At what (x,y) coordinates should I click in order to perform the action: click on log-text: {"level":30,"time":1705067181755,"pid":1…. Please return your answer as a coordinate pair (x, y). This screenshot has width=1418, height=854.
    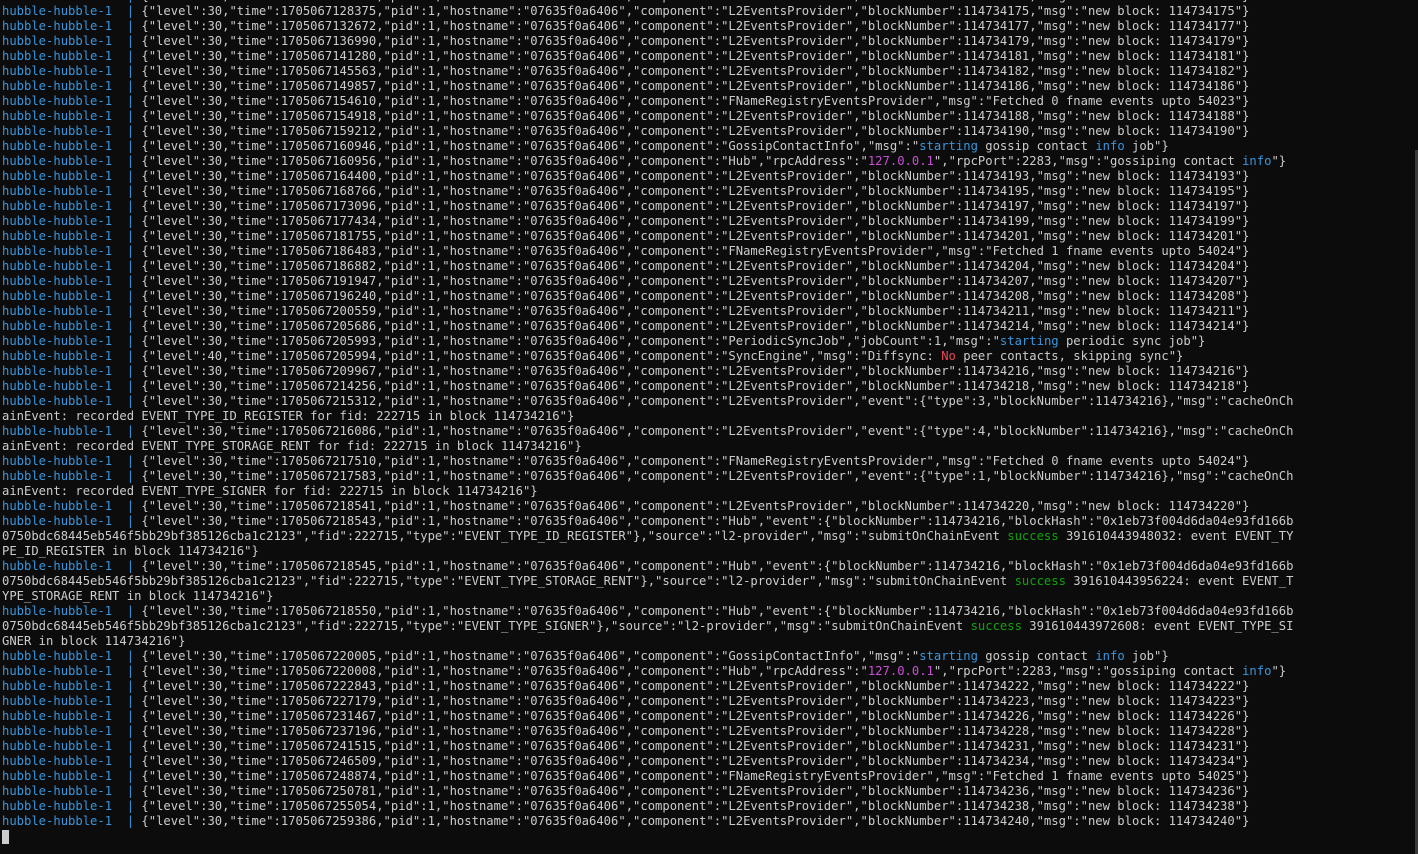
    Looking at the image, I should click on (695, 236).